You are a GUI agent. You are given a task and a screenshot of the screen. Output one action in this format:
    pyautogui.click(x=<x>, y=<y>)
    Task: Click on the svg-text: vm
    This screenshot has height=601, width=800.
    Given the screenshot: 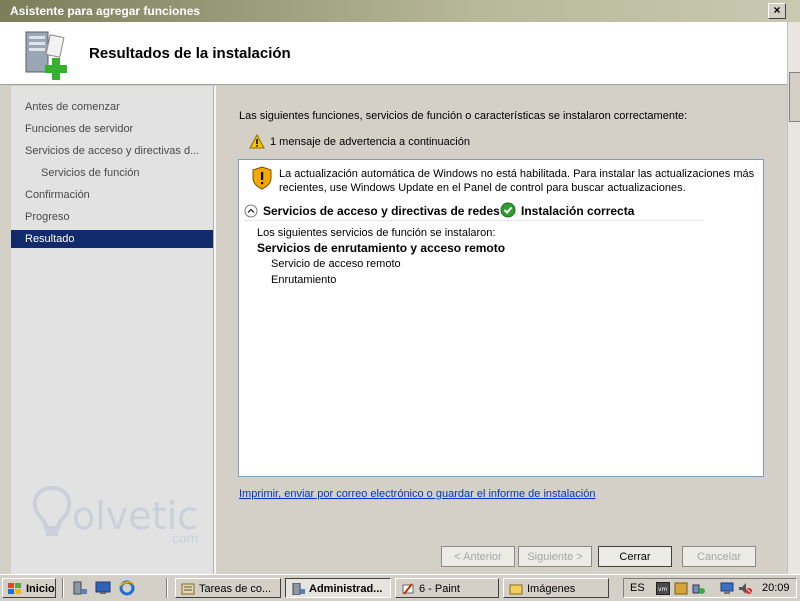 What is the action you would take?
    pyautogui.click(x=663, y=589)
    